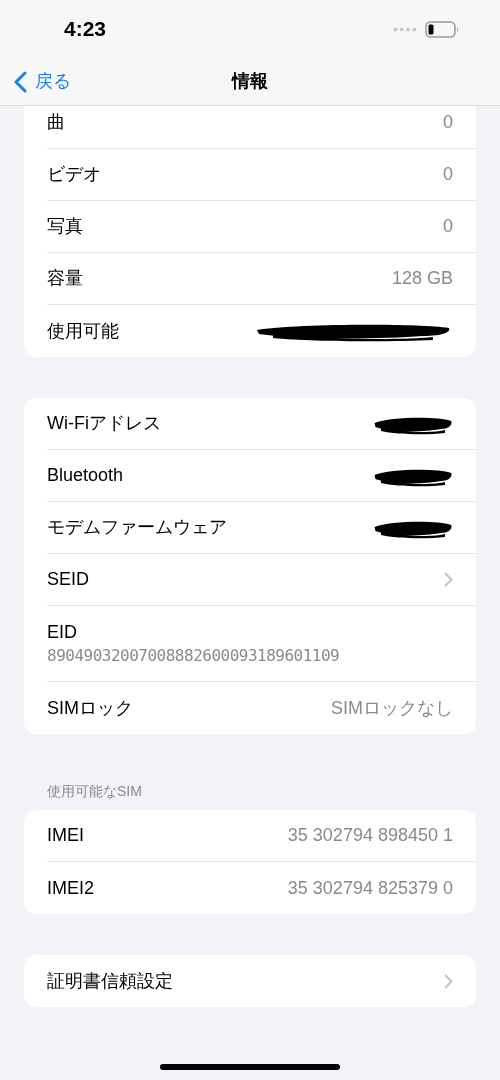 Image resolution: width=500 pixels, height=1080 pixels. What do you see at coordinates (110, 981) in the screenshot?
I see `row-label: 証明書信頼設定` at bounding box center [110, 981].